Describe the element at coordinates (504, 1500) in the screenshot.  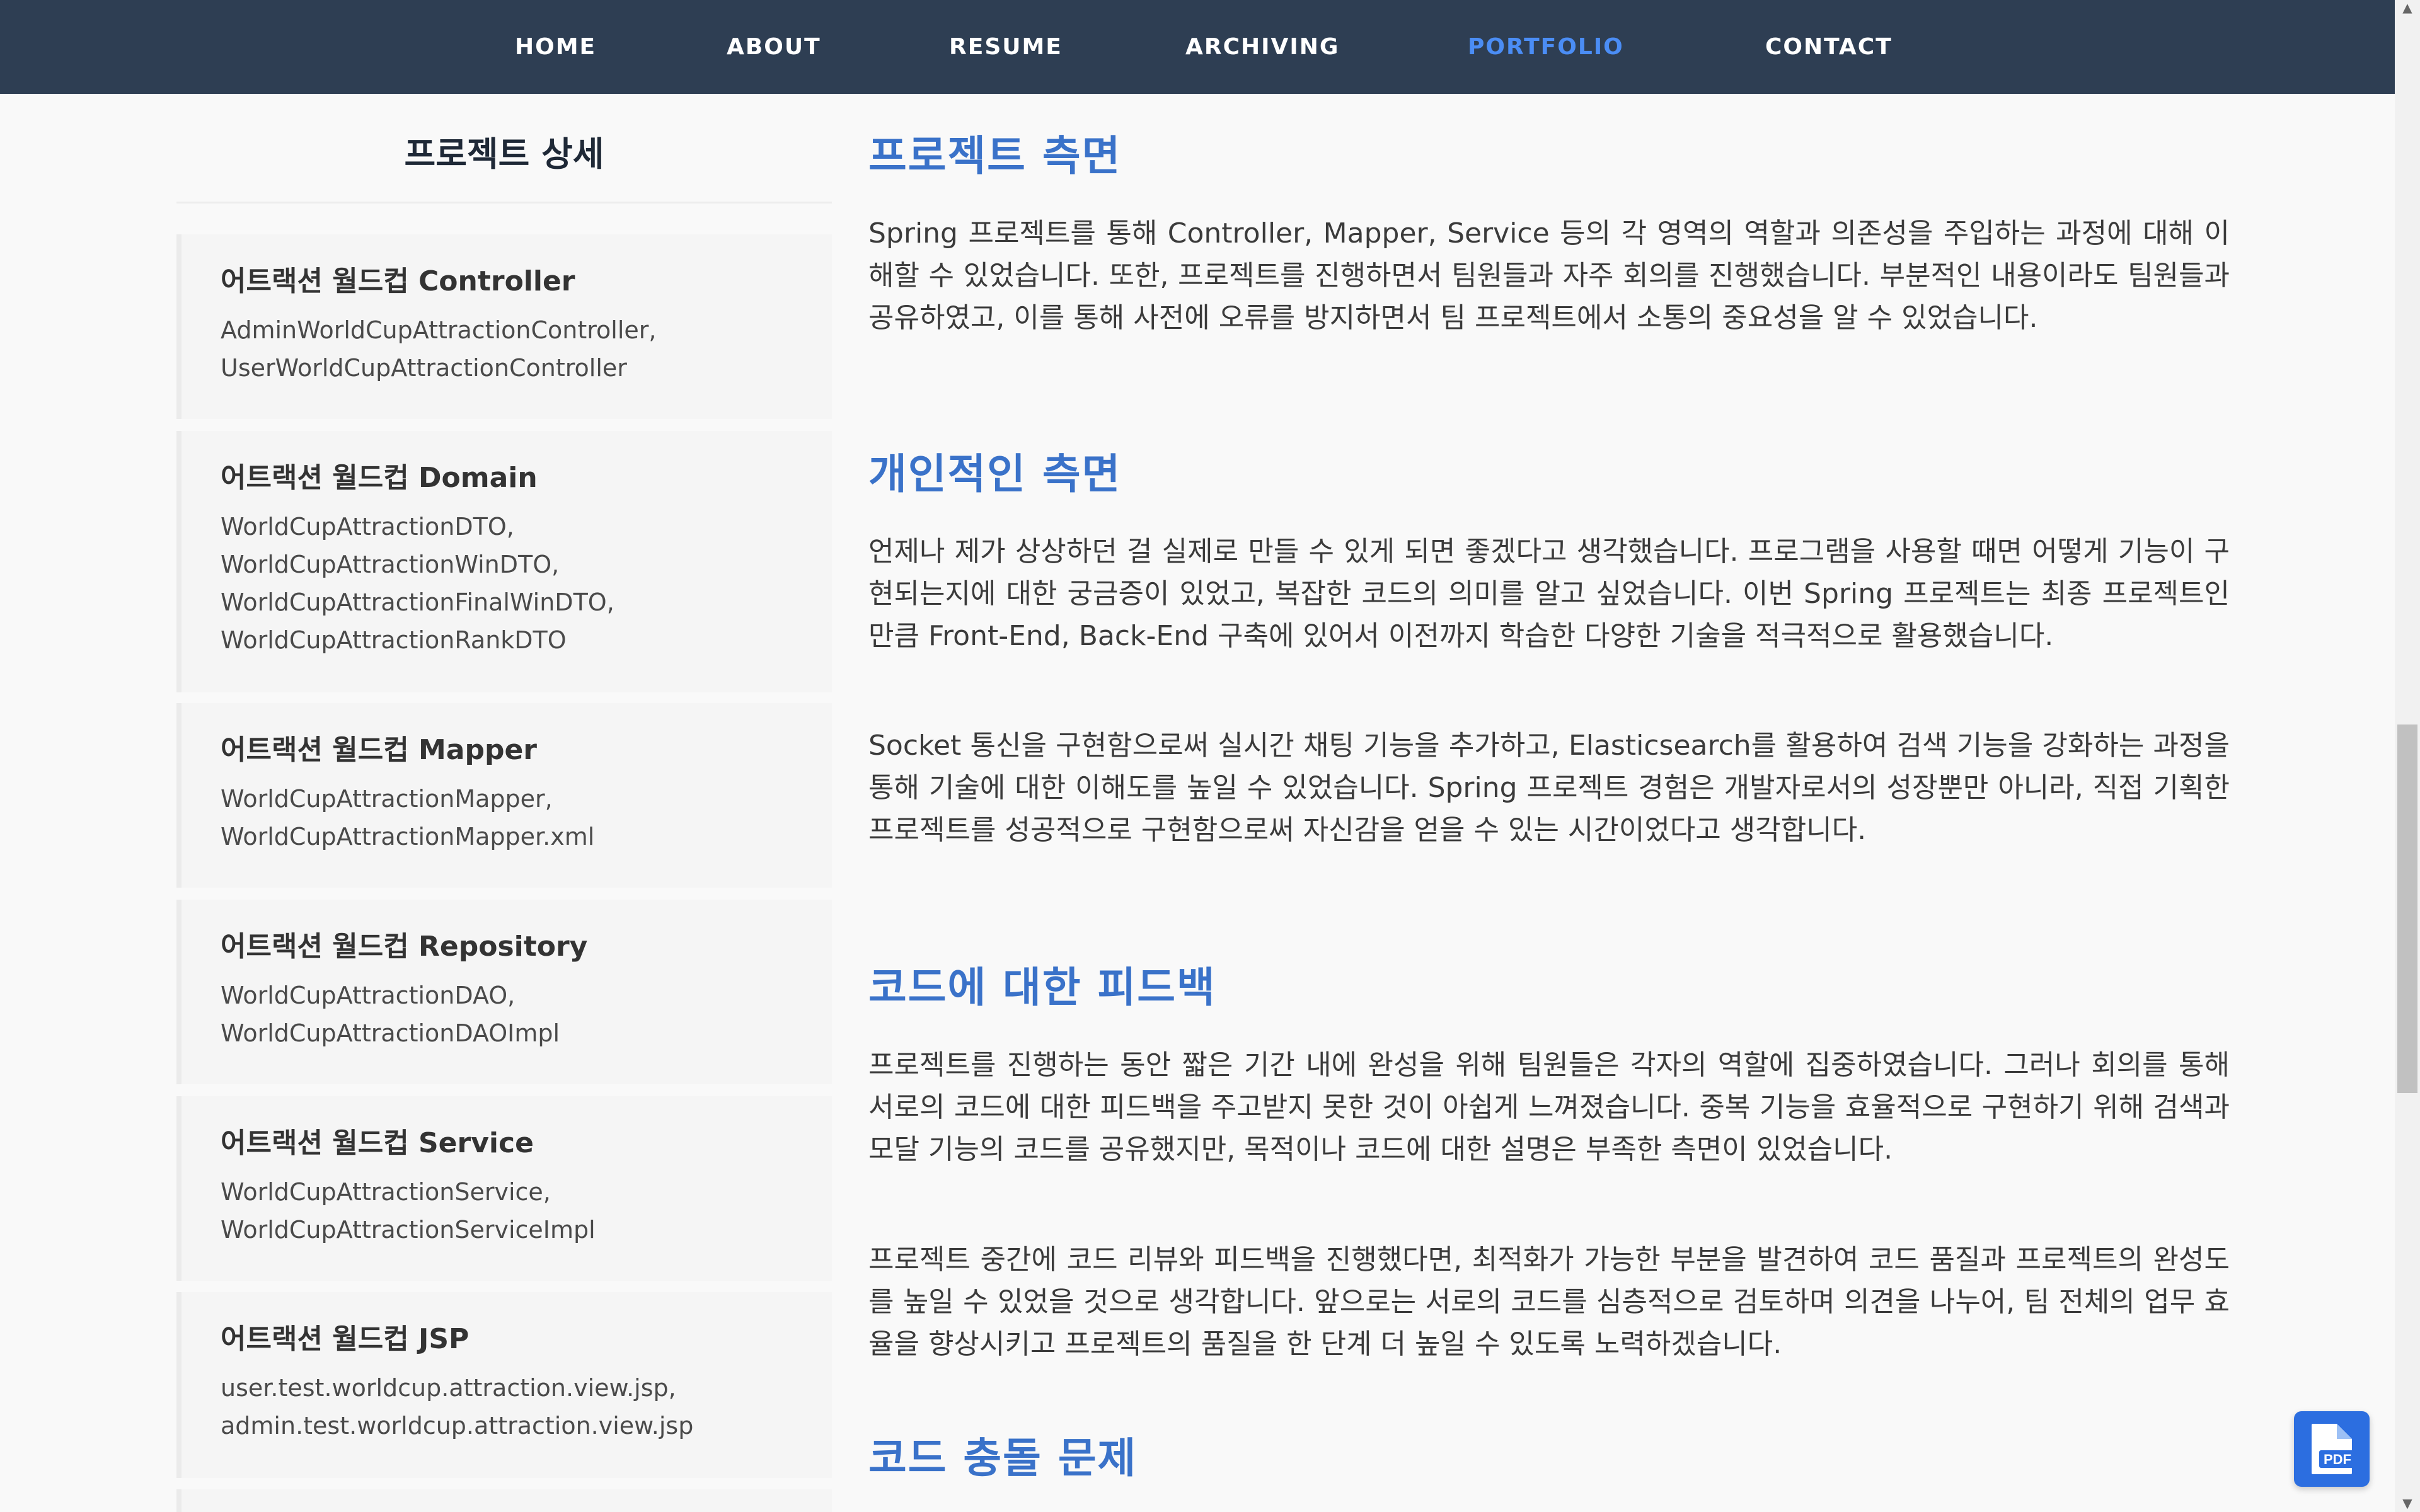
I see `detail-card-next` at that location.